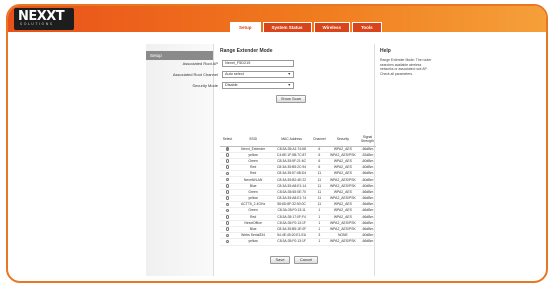  I want to click on mac-cell: 58:6D:8F:32:50:0C, so click(291, 205).